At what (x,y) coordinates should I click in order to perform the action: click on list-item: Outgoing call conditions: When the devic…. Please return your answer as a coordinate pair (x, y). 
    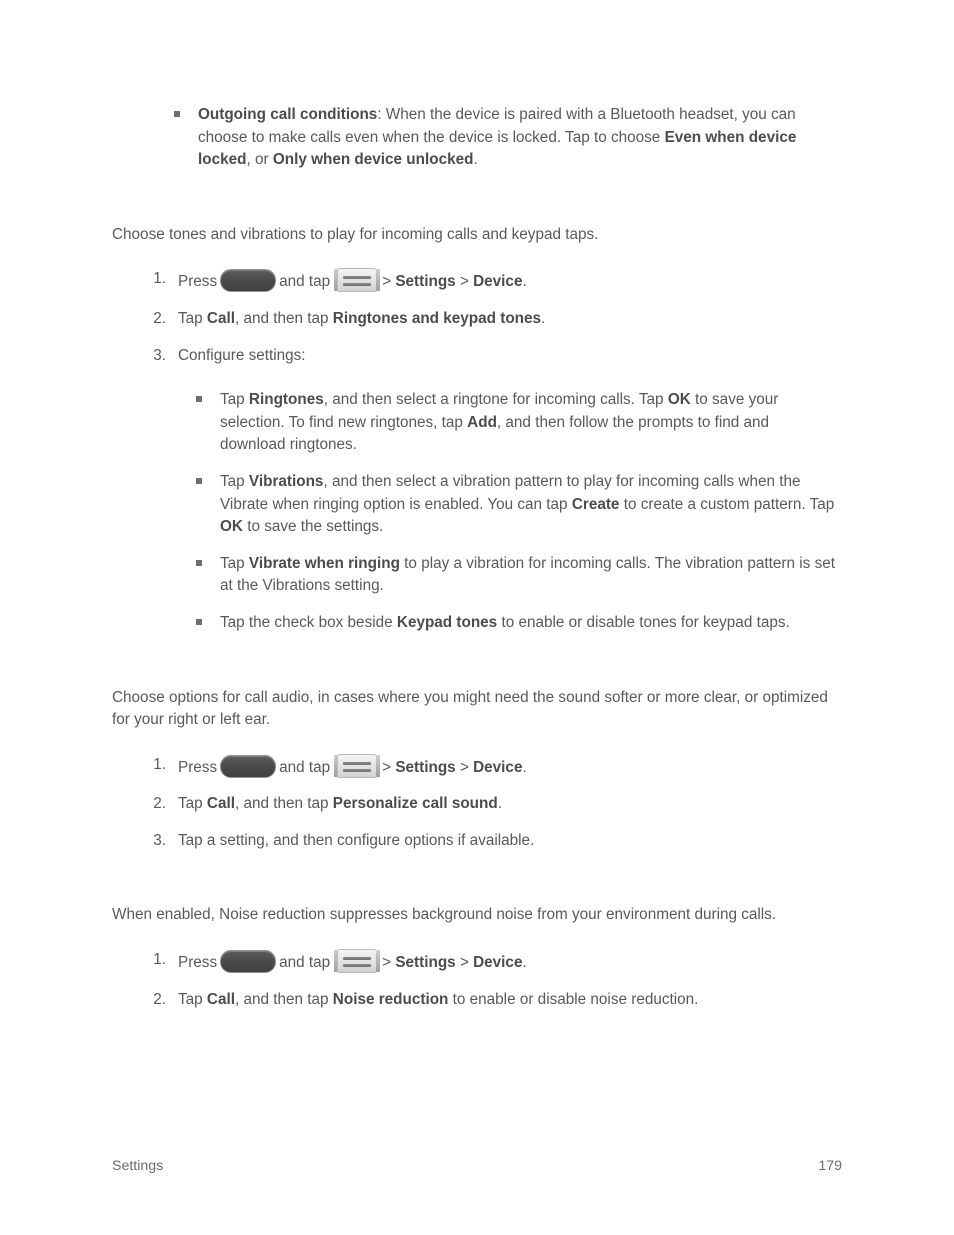
    Looking at the image, I should click on (503, 138).